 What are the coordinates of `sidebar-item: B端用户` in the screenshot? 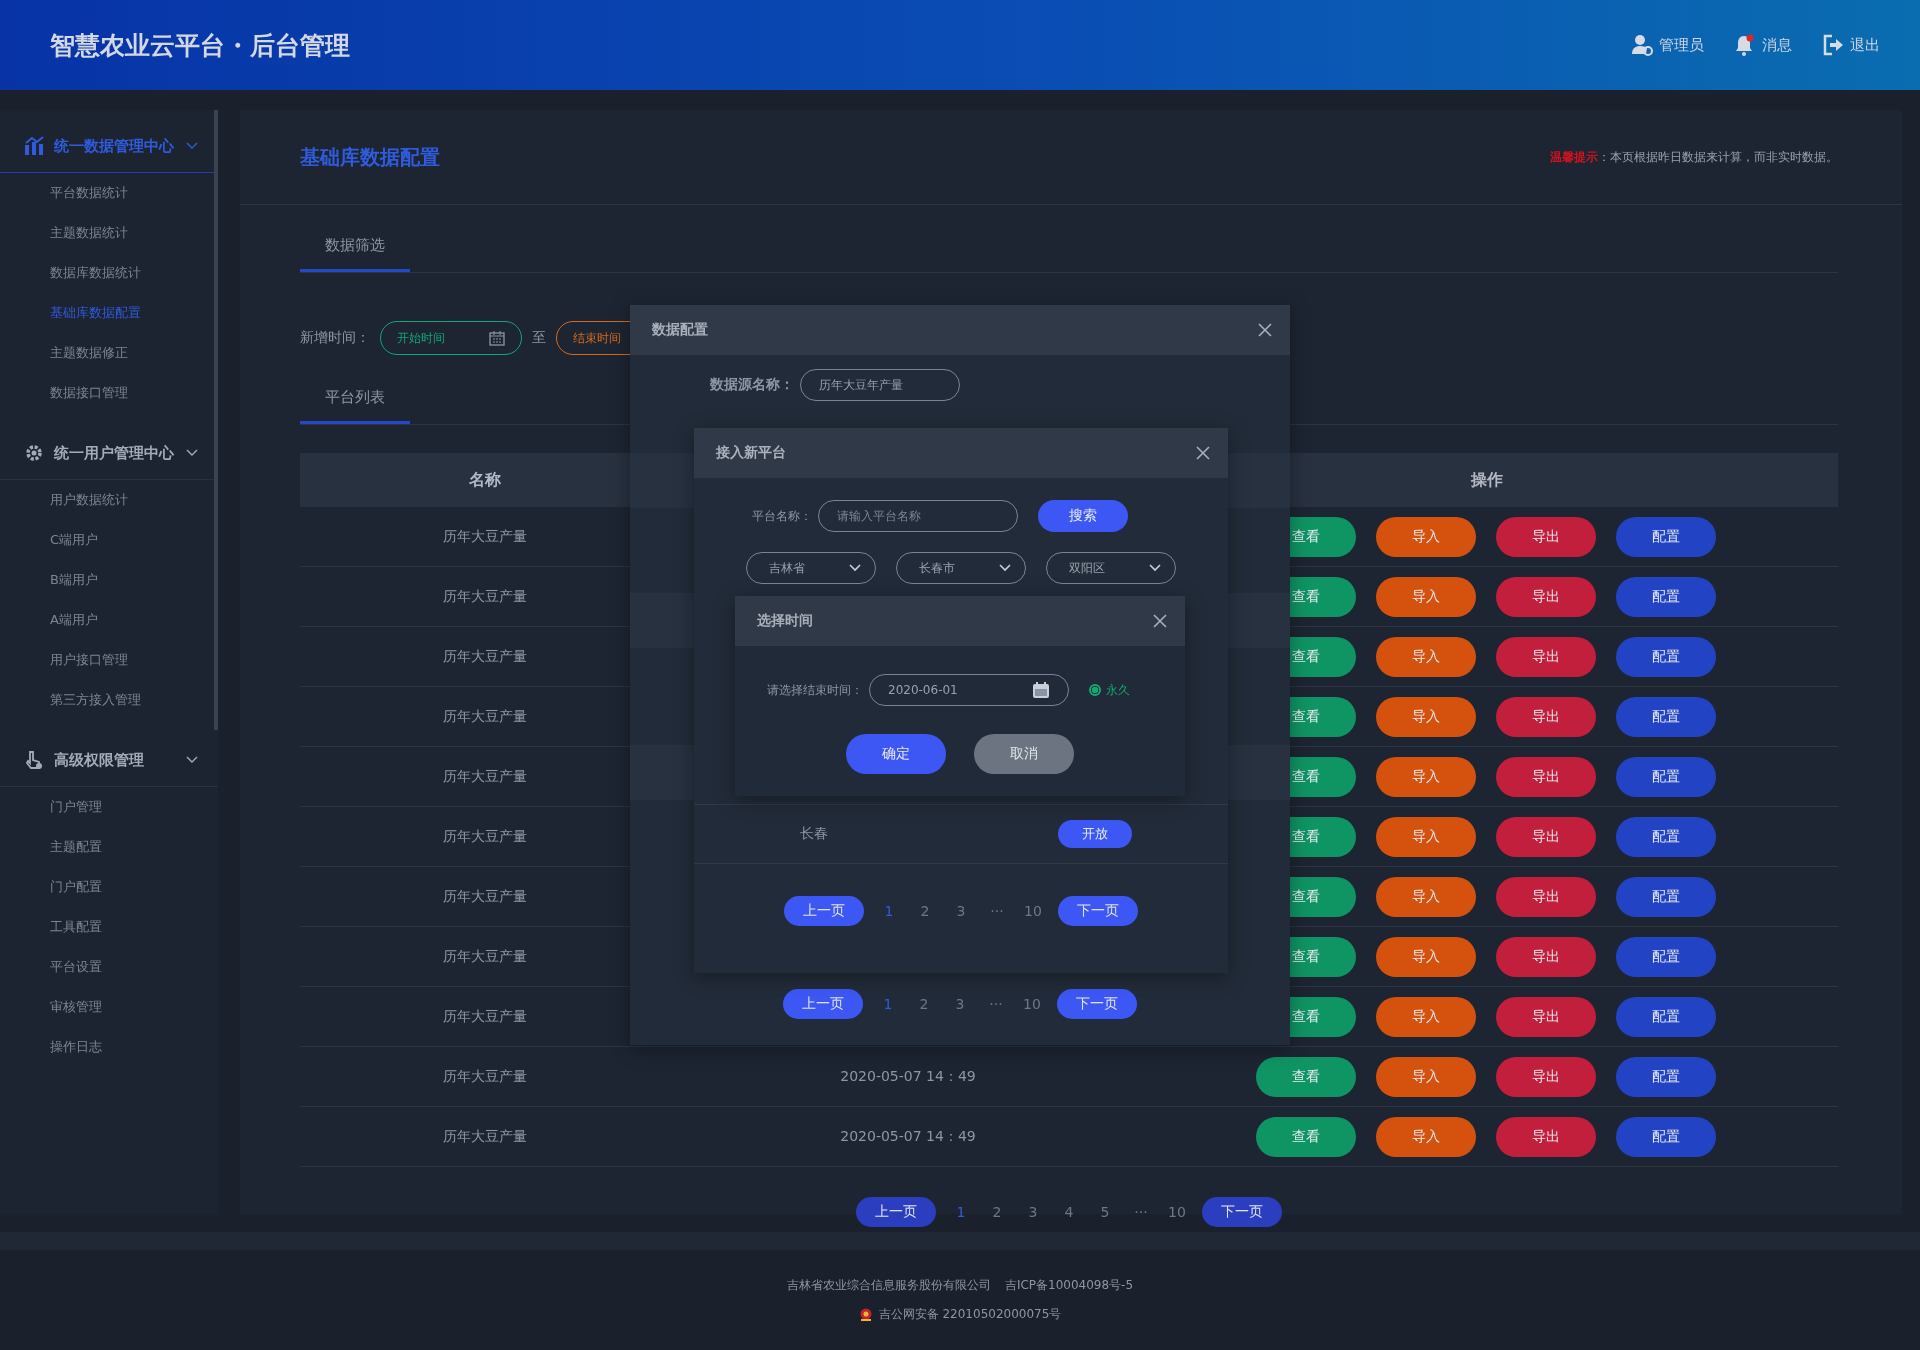 It's located at (109, 580).